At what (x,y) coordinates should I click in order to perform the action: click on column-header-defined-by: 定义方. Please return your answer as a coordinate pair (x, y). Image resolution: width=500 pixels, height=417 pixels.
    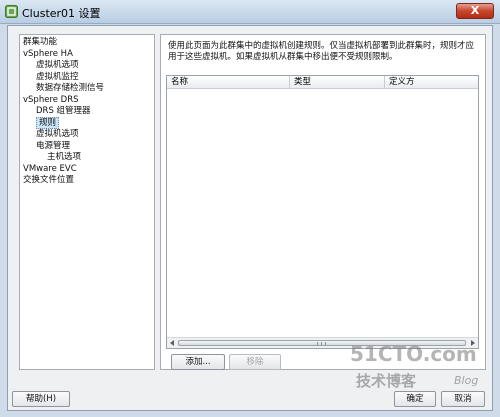
    Looking at the image, I should click on (431, 82).